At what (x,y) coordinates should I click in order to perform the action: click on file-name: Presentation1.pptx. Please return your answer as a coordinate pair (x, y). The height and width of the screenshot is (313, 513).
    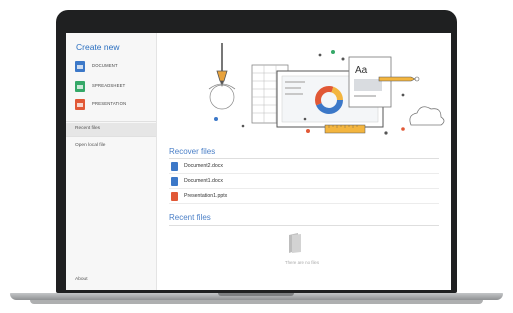
    Looking at the image, I should click on (206, 196).